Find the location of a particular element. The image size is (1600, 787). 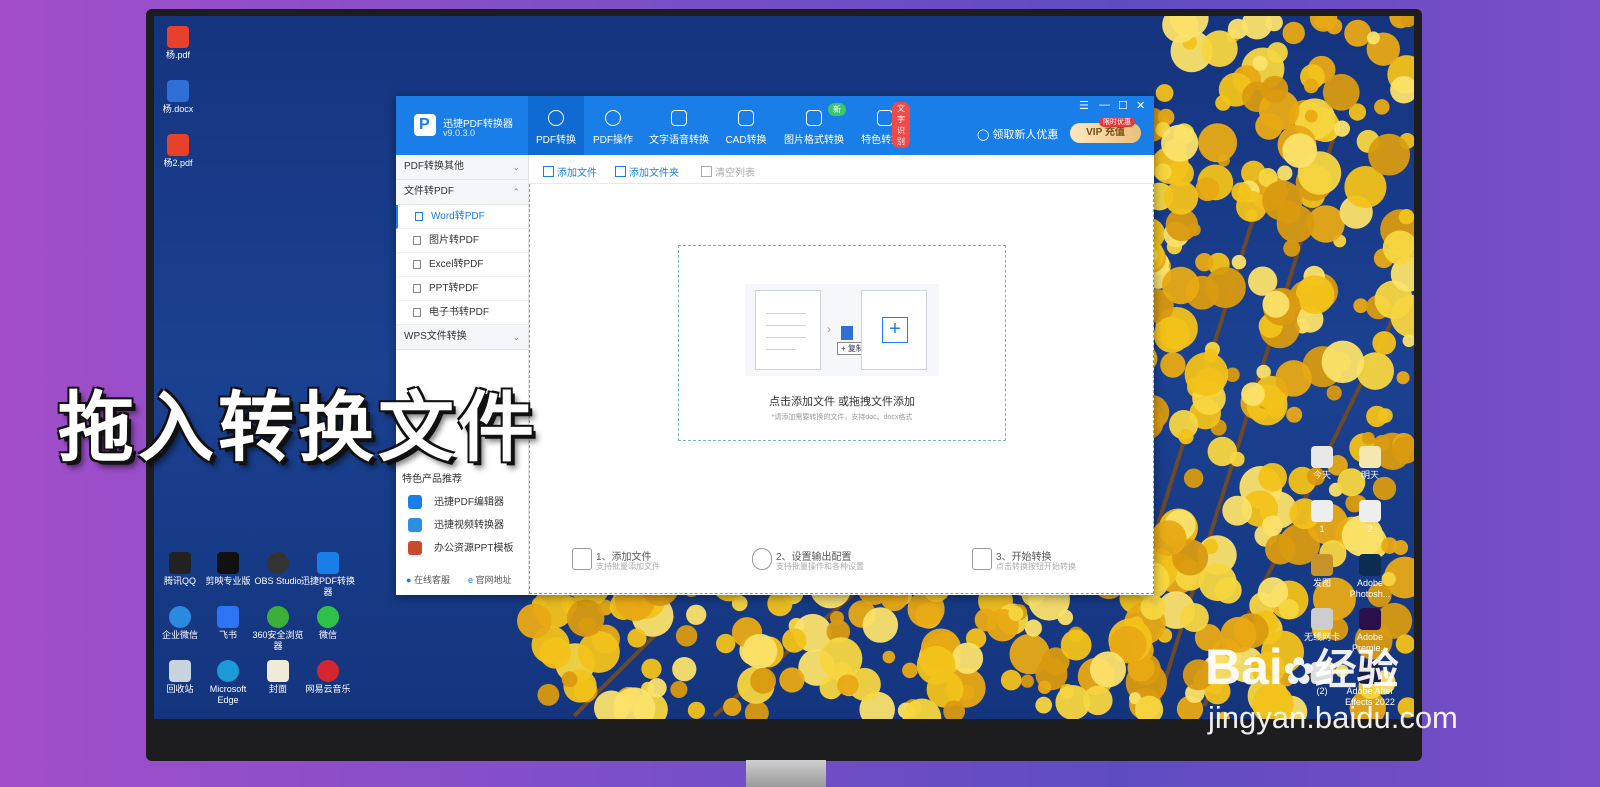

drop-hint: 点击添加文件 或拖拽文件添加 is located at coordinates (842, 402).